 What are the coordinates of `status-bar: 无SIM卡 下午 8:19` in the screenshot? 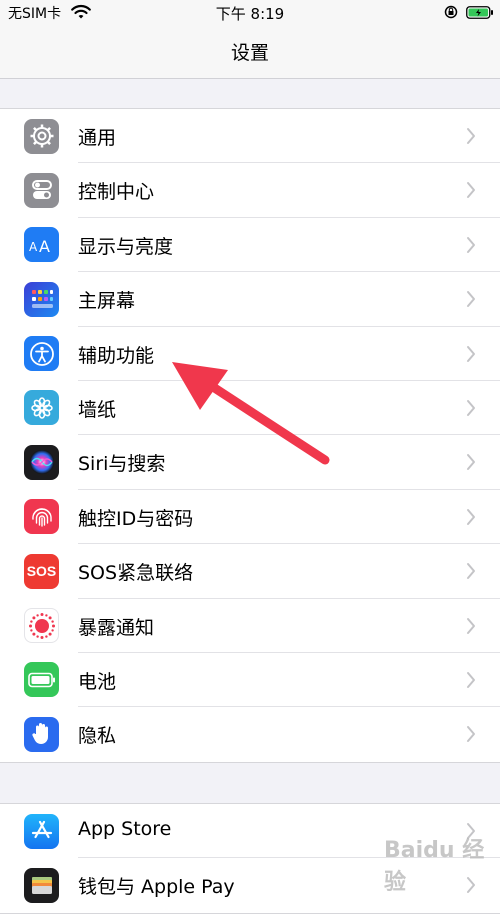 It's located at (250, 13).